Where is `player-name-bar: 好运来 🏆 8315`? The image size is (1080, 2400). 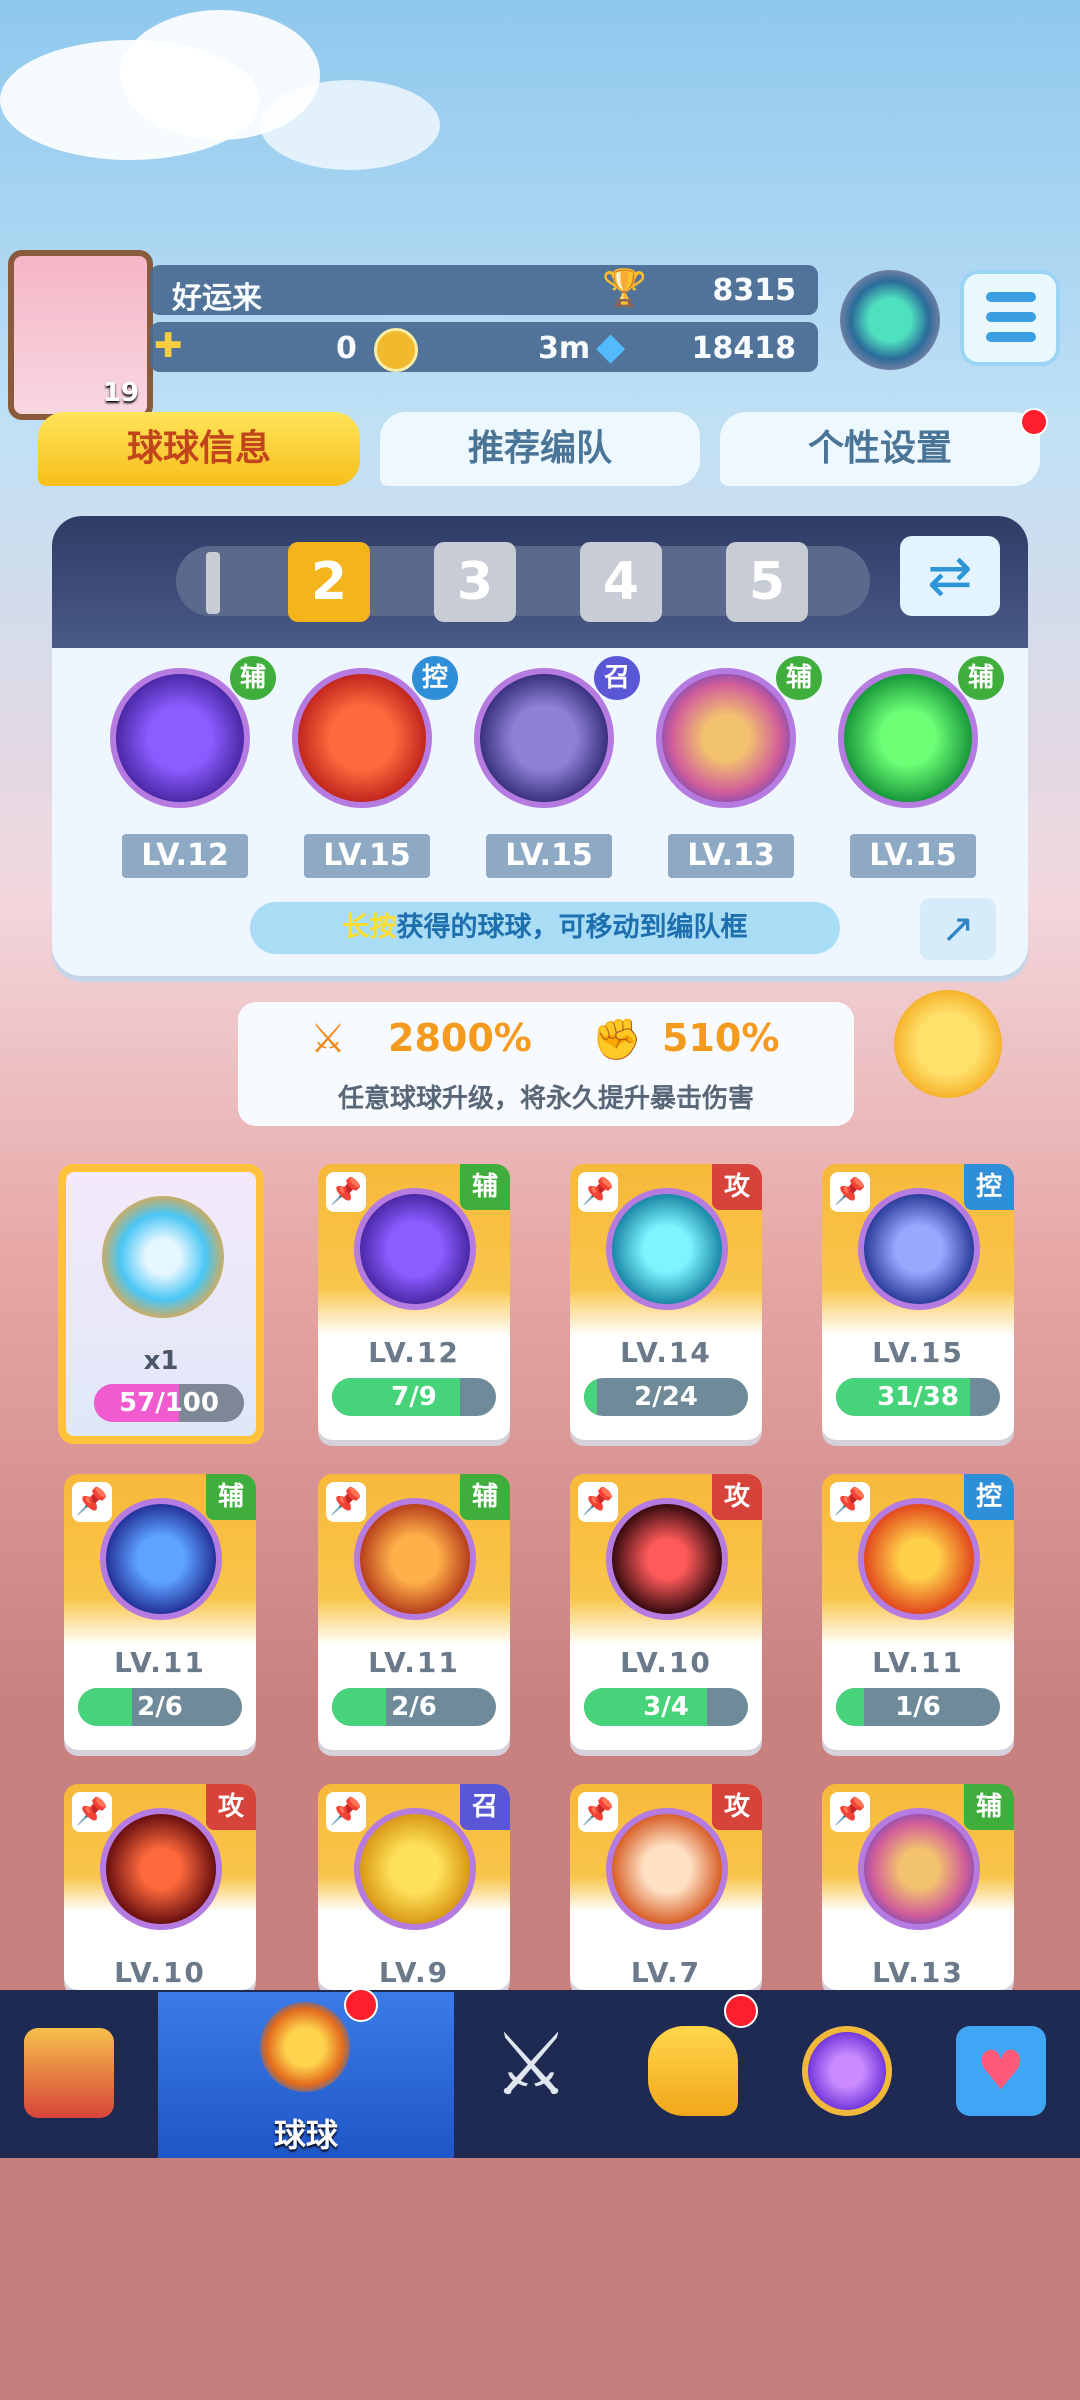 player-name-bar: 好运来 🏆 8315 is located at coordinates (484, 290).